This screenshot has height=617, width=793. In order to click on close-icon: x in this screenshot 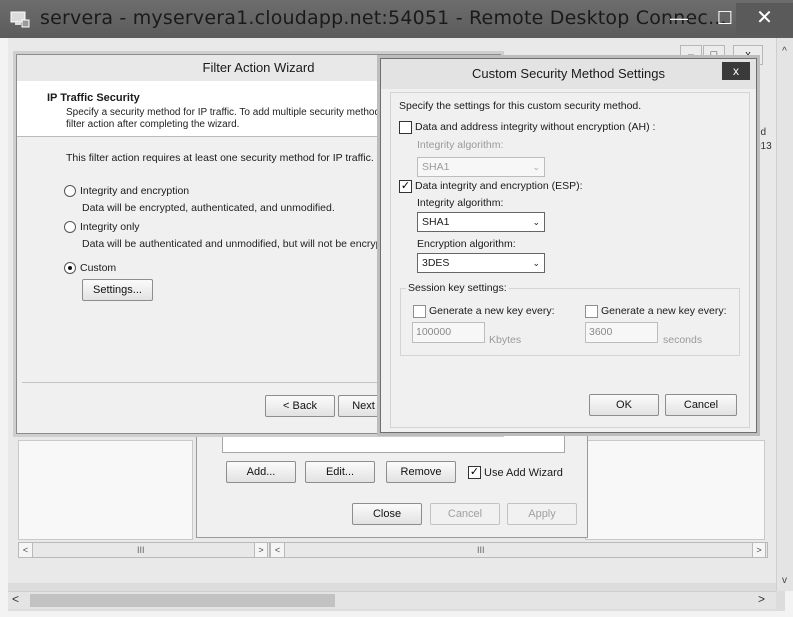, I will do `click(736, 71)`.